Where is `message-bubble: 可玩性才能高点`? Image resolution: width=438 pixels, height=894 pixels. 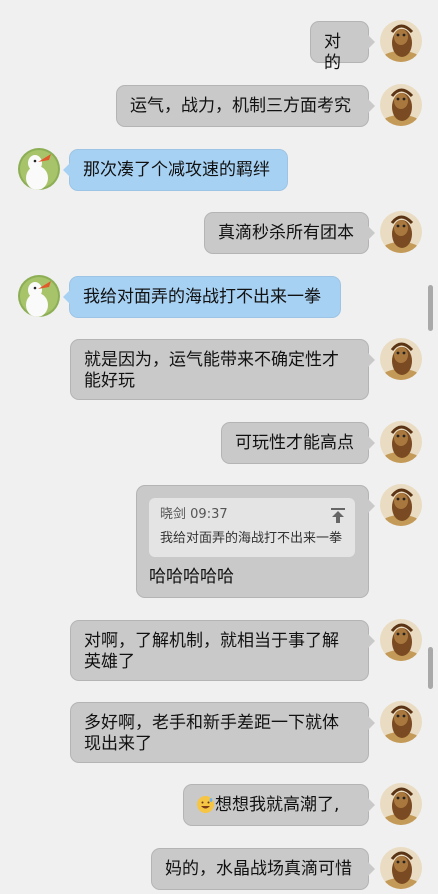
message-bubble: 可玩性才能高点 is located at coordinates (298, 443).